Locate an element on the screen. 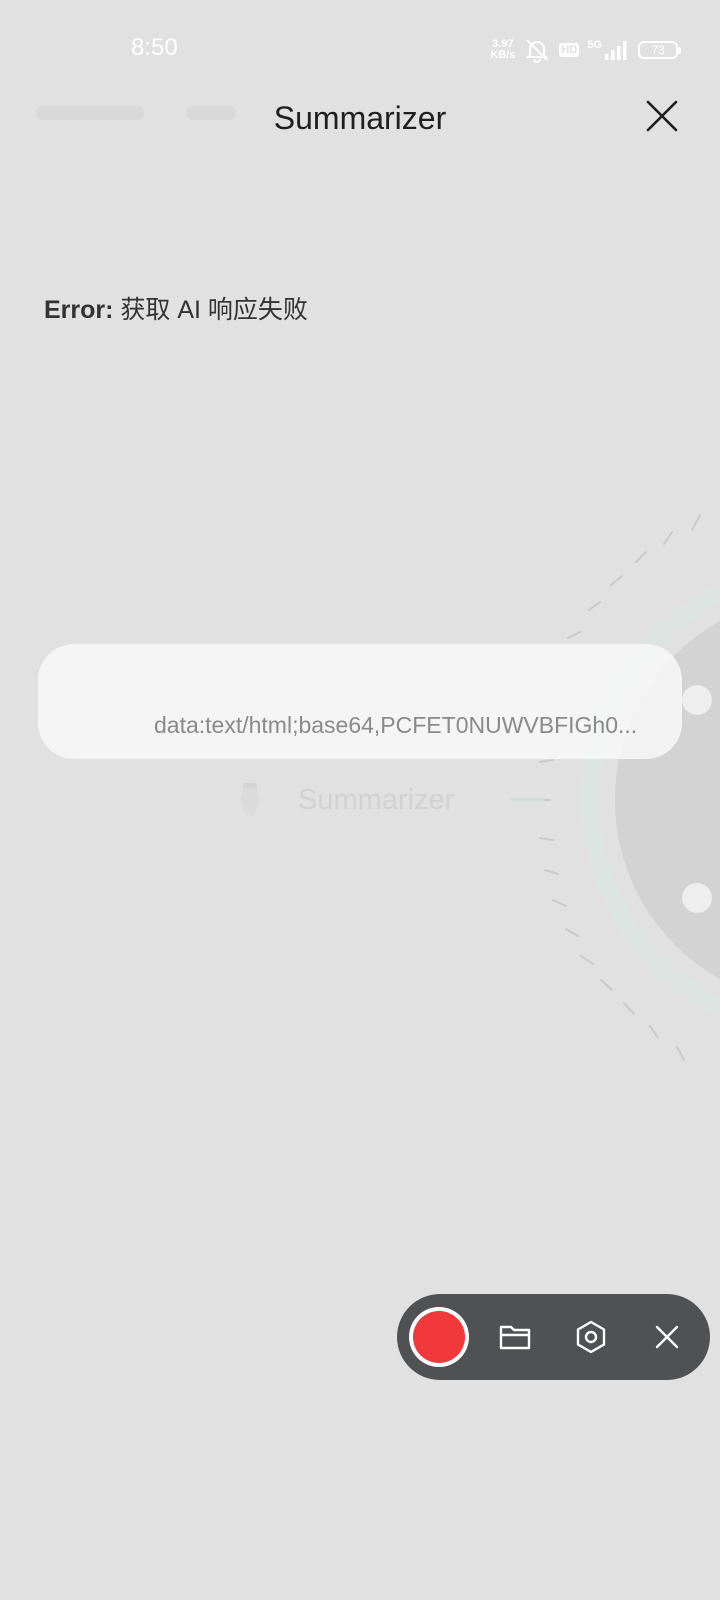 This screenshot has width=720, height=1600. folder-button is located at coordinates (515, 1337).